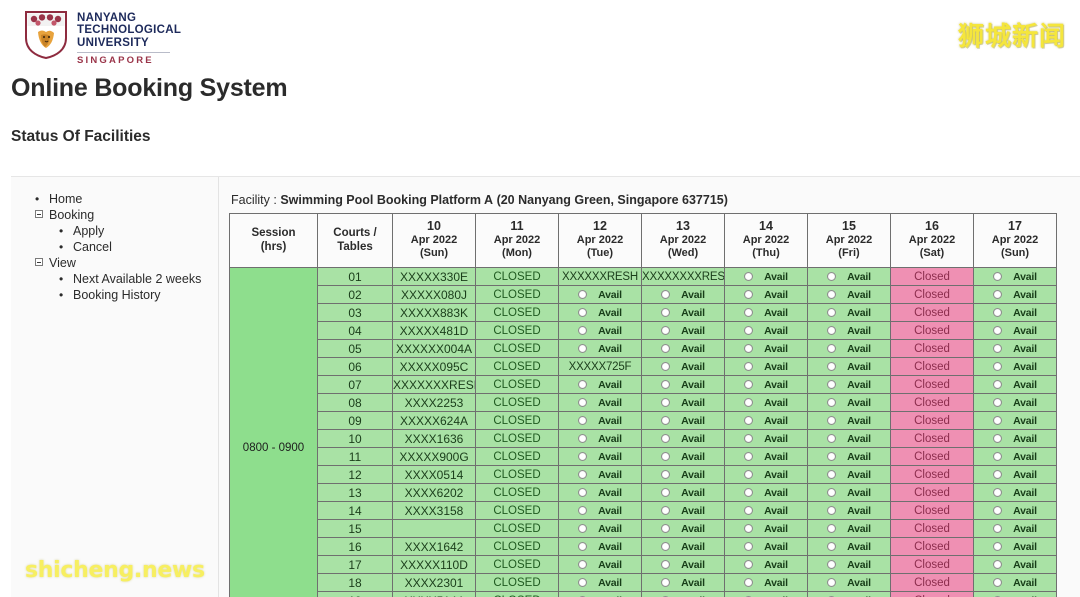 This screenshot has height=597, width=1080. Describe the element at coordinates (114, 263) in the screenshot. I see `sidebar-item-view: View` at that location.